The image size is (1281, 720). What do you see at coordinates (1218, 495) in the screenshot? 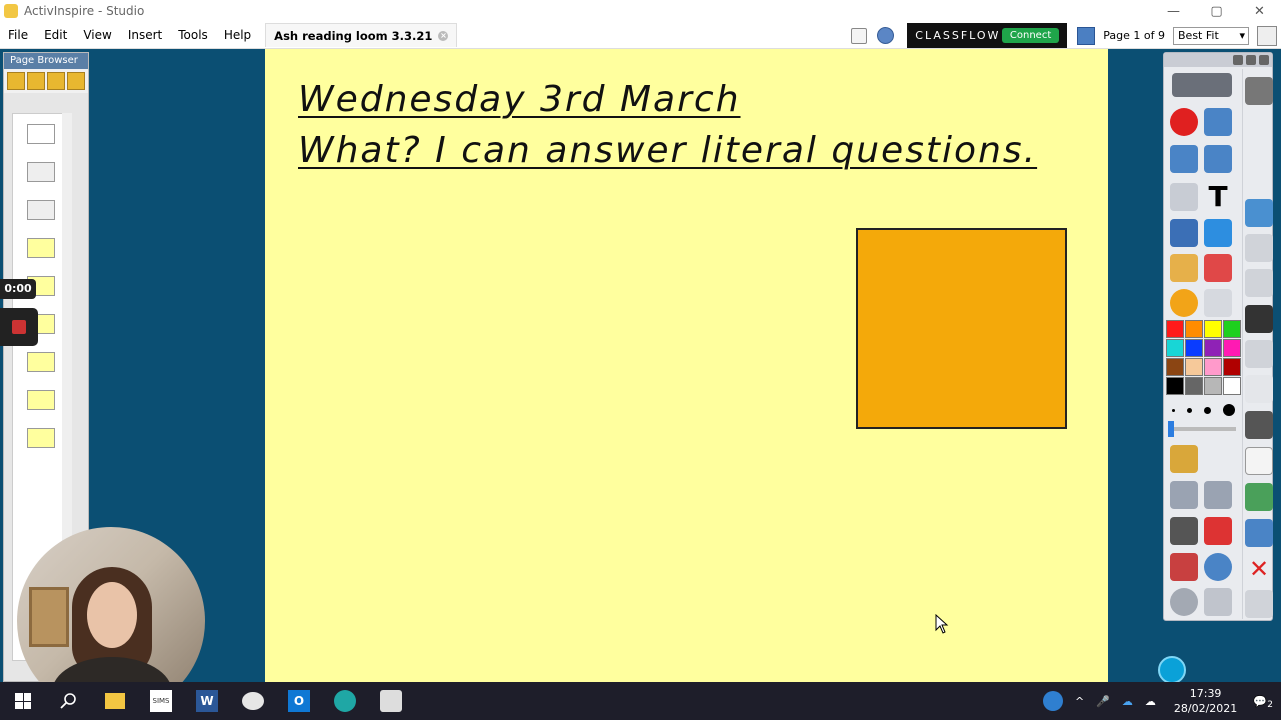
I see `redo-icon` at bounding box center [1218, 495].